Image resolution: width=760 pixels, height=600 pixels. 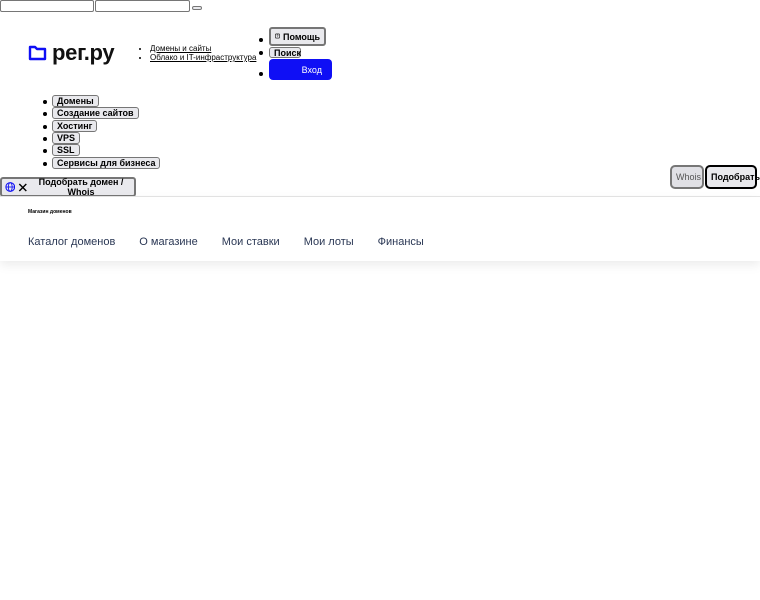 I want to click on pick-domain-button: Подобрать, so click(x=732, y=177).